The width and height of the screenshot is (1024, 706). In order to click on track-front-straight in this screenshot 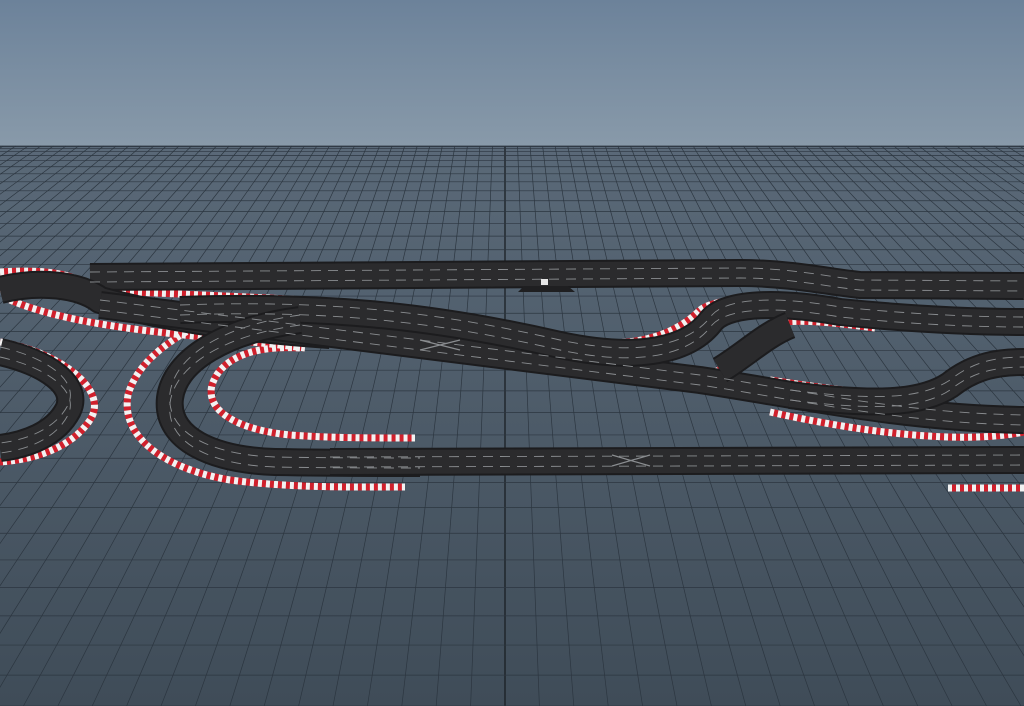, I will do `click(676, 461)`.